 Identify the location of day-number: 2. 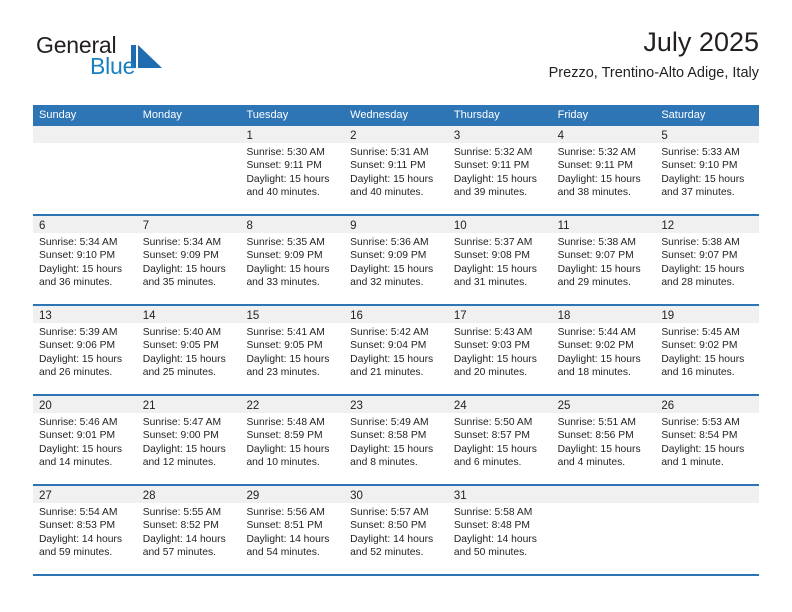
(353, 136).